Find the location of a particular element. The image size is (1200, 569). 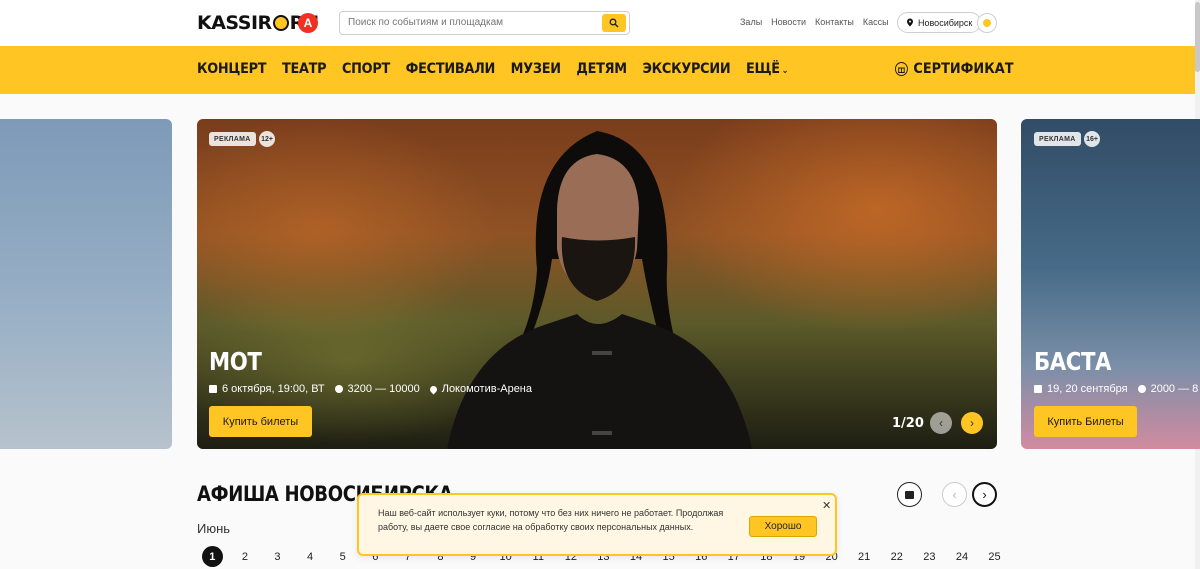

artist-photo is located at coordinates (599, 290).